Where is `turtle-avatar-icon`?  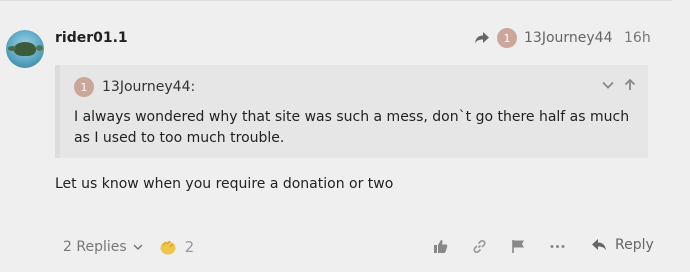
turtle-avatar-icon is located at coordinates (25, 49).